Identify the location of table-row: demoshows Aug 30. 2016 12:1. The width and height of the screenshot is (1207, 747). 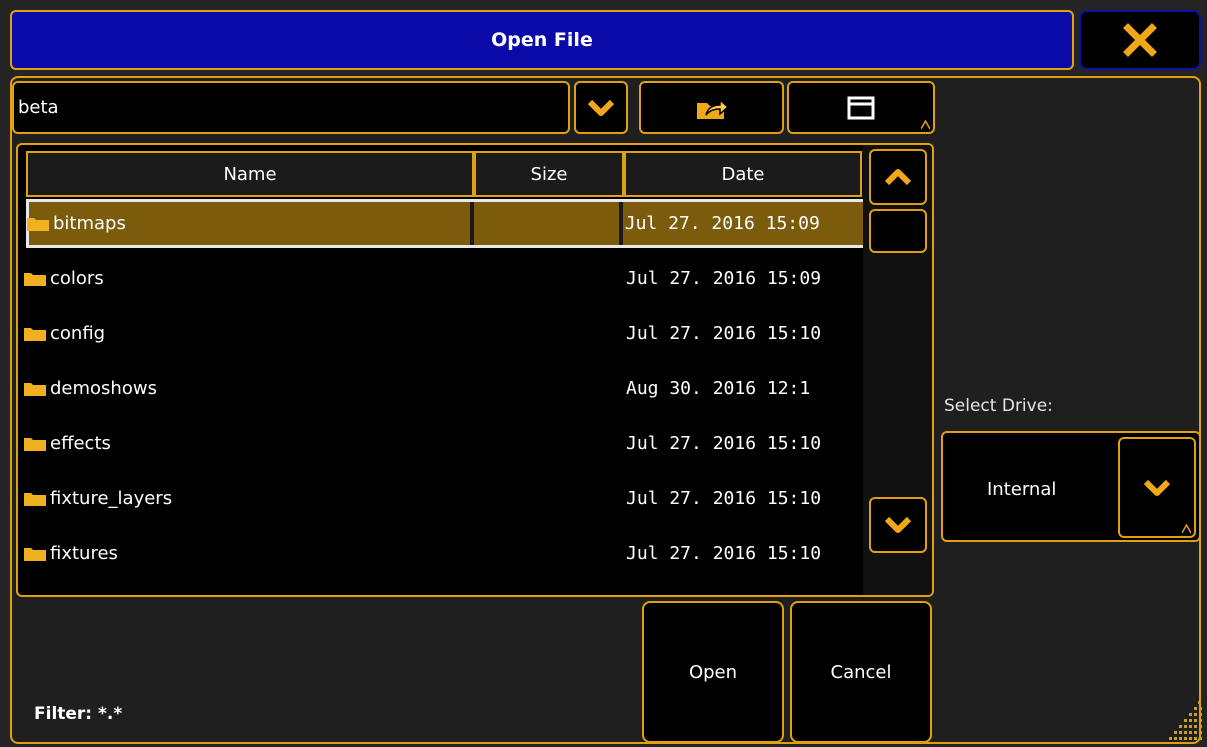
(445, 388).